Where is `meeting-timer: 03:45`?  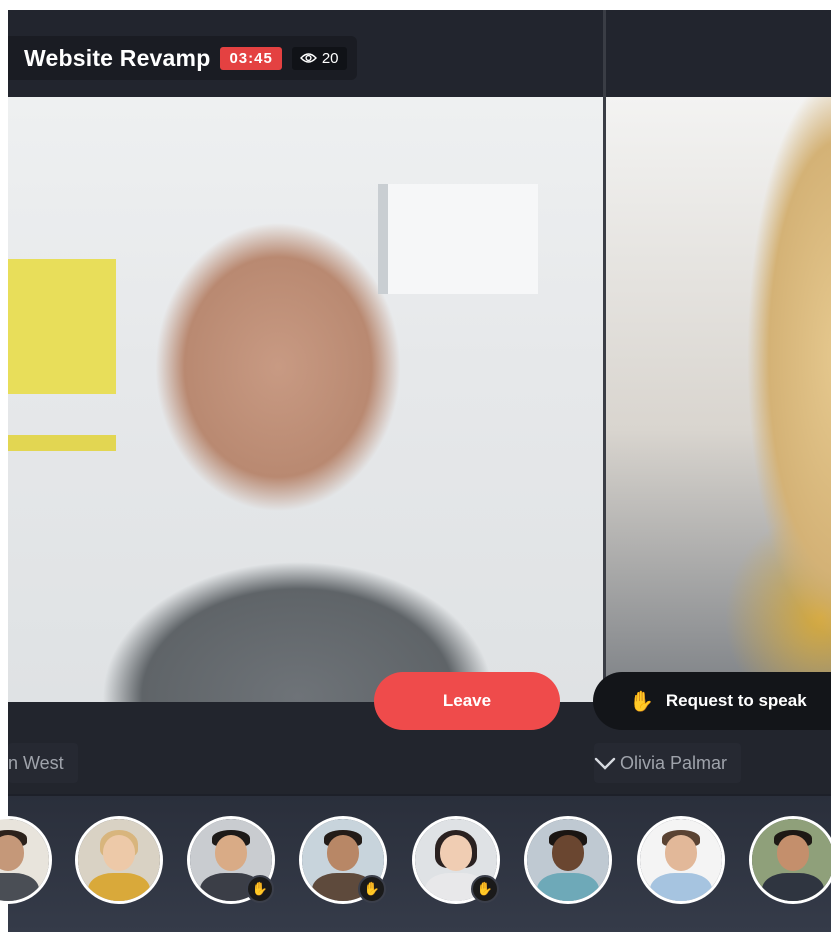 meeting-timer: 03:45 is located at coordinates (251, 58).